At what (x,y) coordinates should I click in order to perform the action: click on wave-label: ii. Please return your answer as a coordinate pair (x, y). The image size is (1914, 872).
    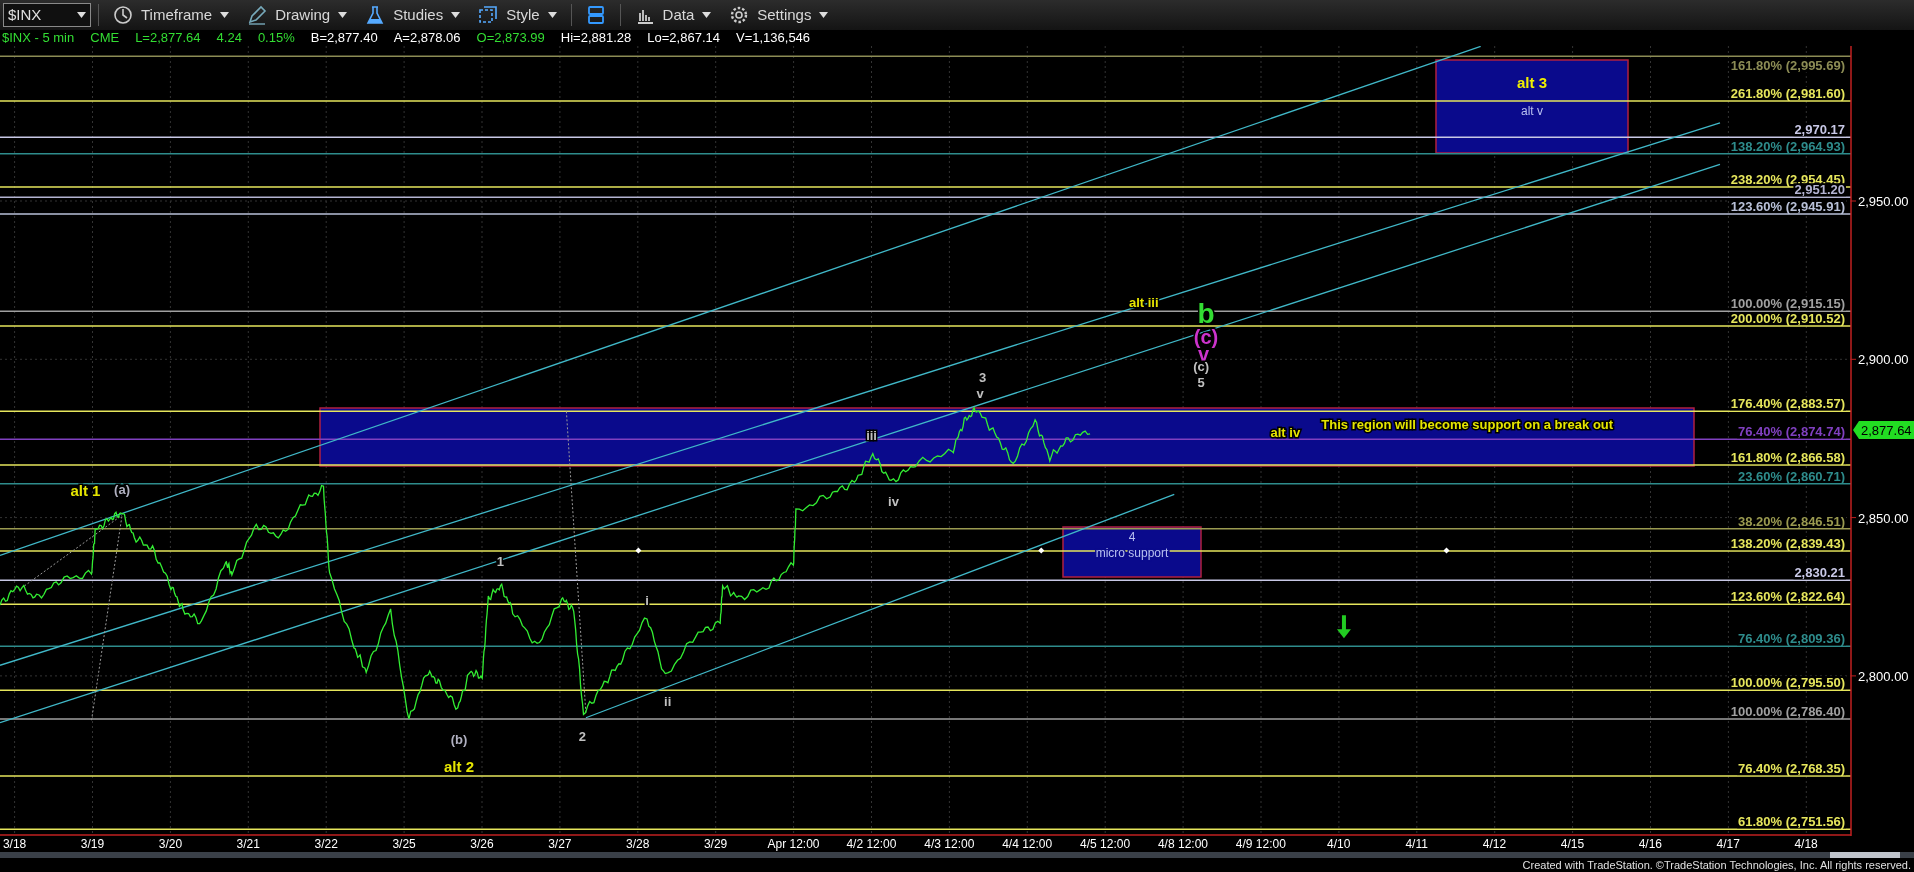
    Looking at the image, I should click on (668, 702).